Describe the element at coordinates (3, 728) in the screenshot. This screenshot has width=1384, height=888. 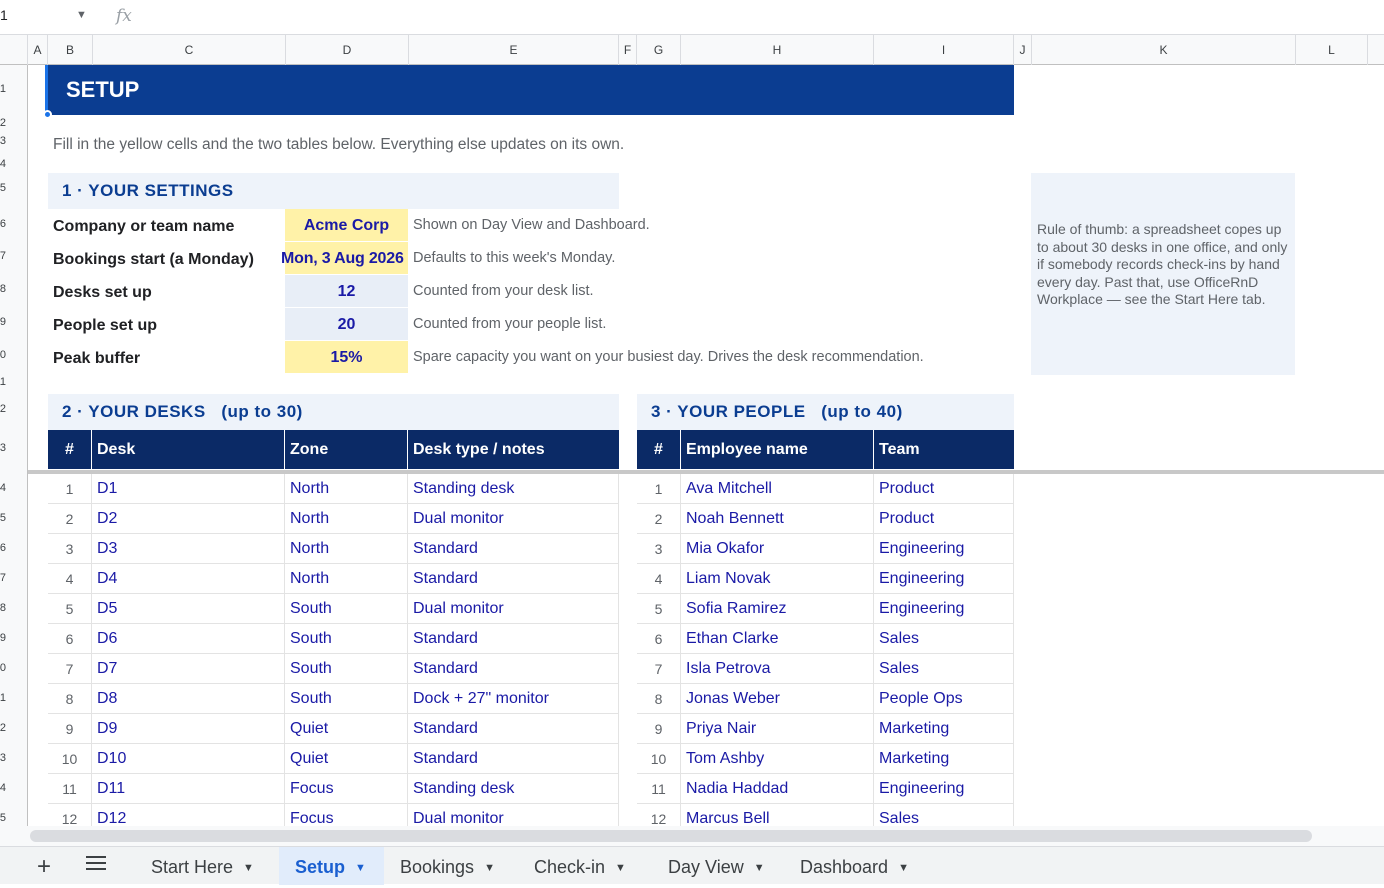
I see `row-header: 22` at that location.